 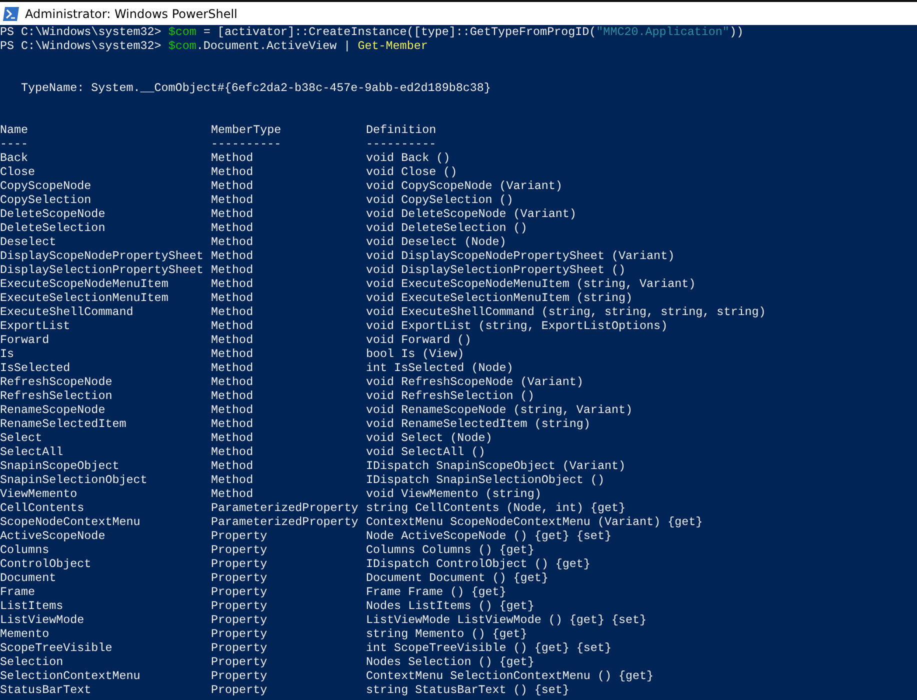 I want to click on table-cell: Document Document () {get}, so click(x=457, y=578).